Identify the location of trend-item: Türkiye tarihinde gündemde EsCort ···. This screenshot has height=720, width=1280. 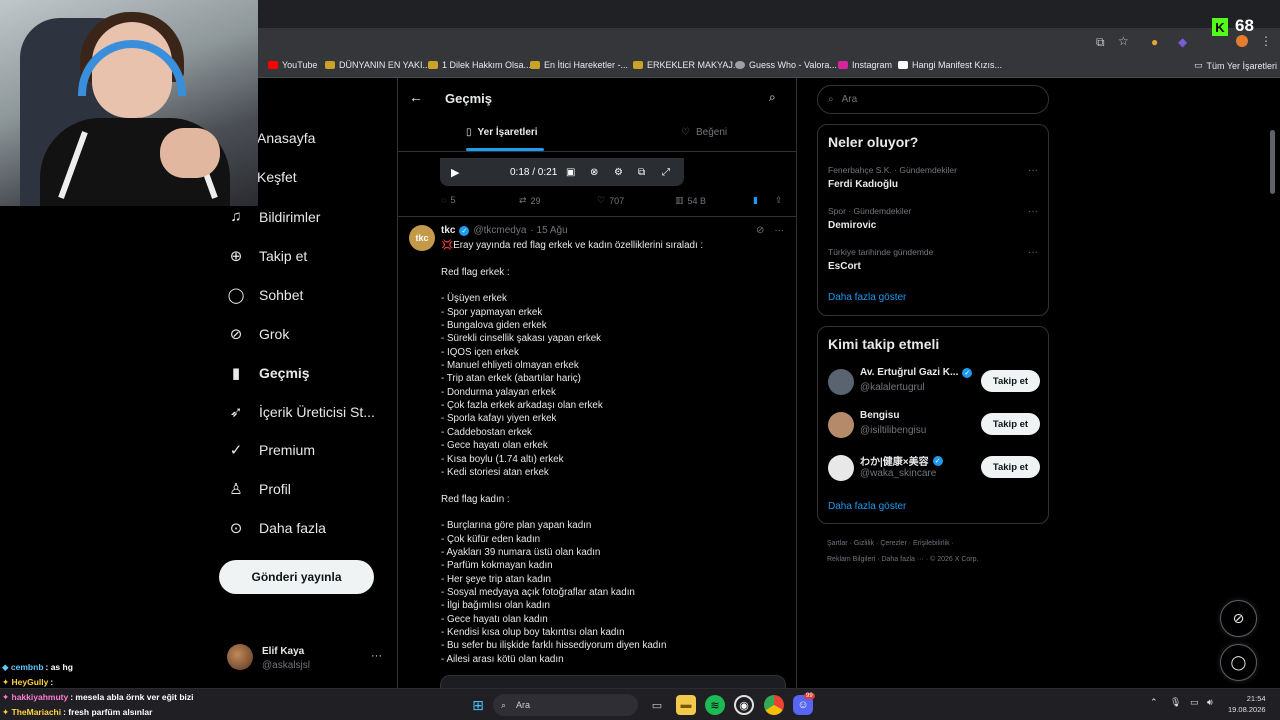
(934, 259).